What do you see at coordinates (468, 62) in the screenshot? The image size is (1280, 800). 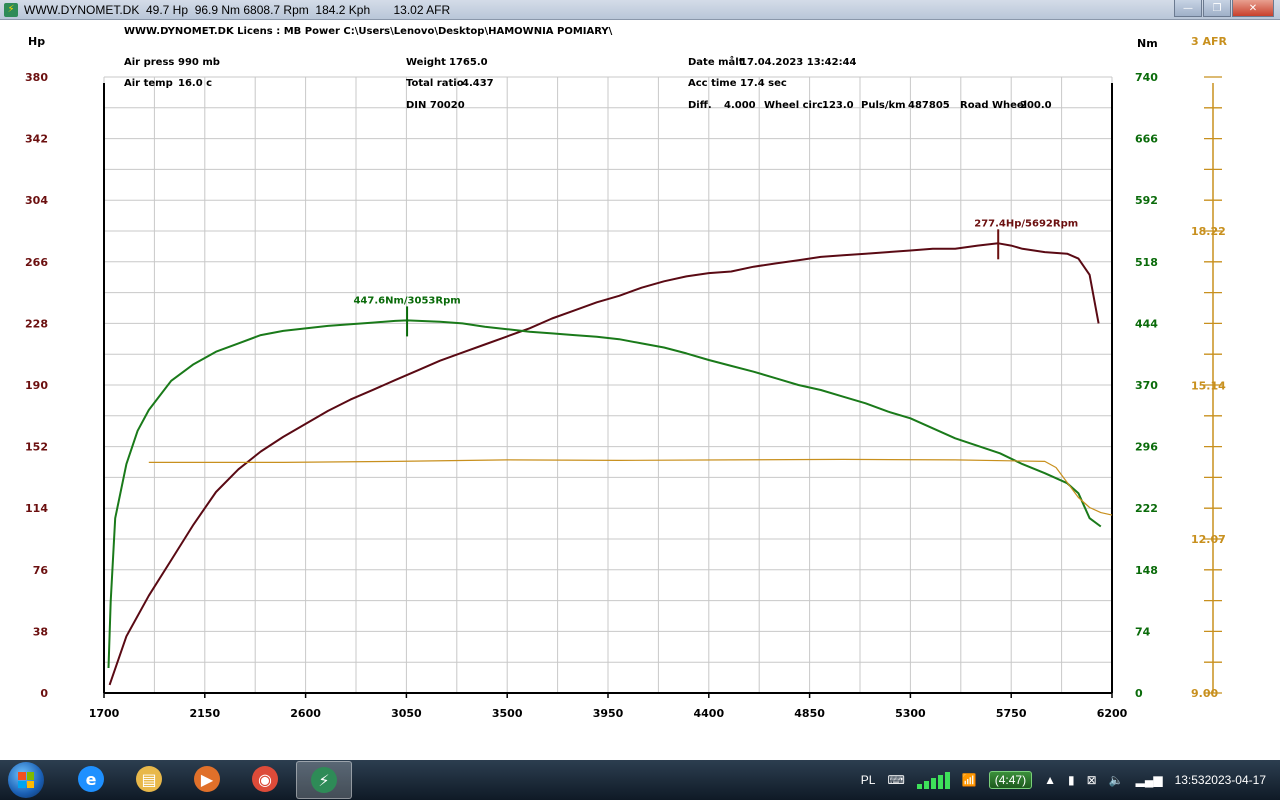 I see `weight-value: 1765.0` at bounding box center [468, 62].